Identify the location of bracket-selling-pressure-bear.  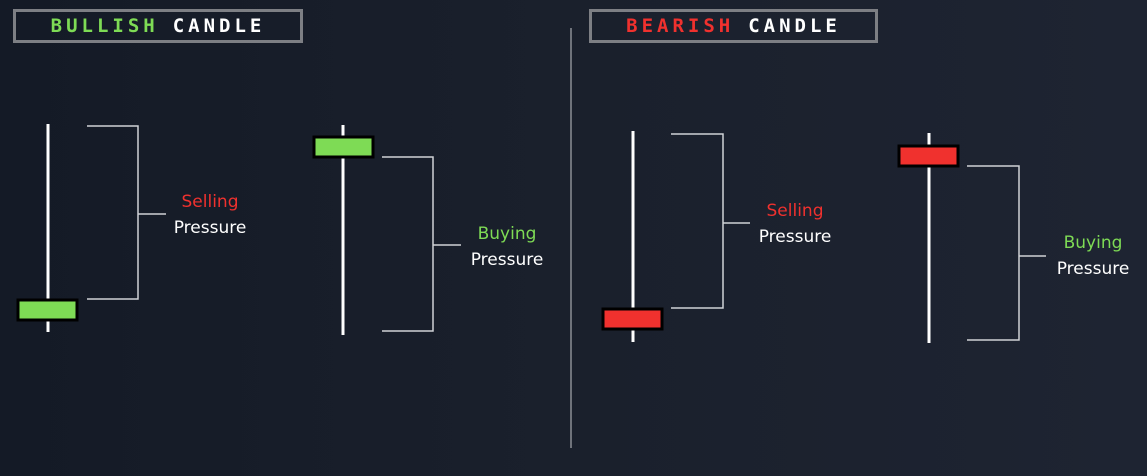
(710, 221).